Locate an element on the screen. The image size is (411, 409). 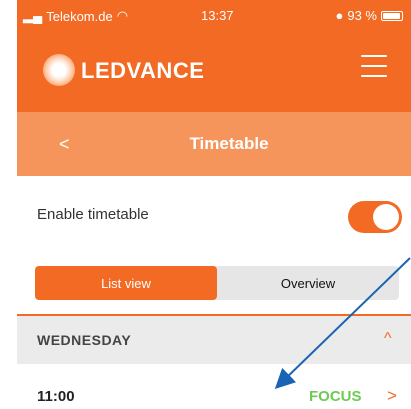
brand-name: LEDVANCE is located at coordinates (143, 70).